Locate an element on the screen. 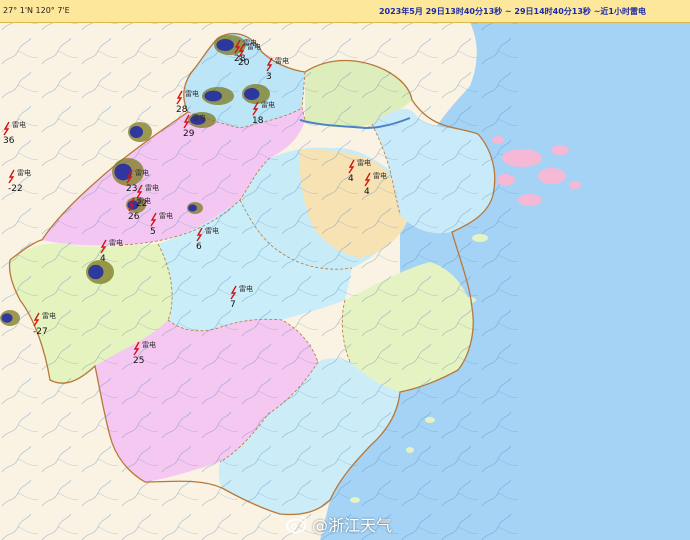 Image resolution: width=690 pixels, height=540 pixels. strike-value-label: 28 is located at coordinates (182, 110).